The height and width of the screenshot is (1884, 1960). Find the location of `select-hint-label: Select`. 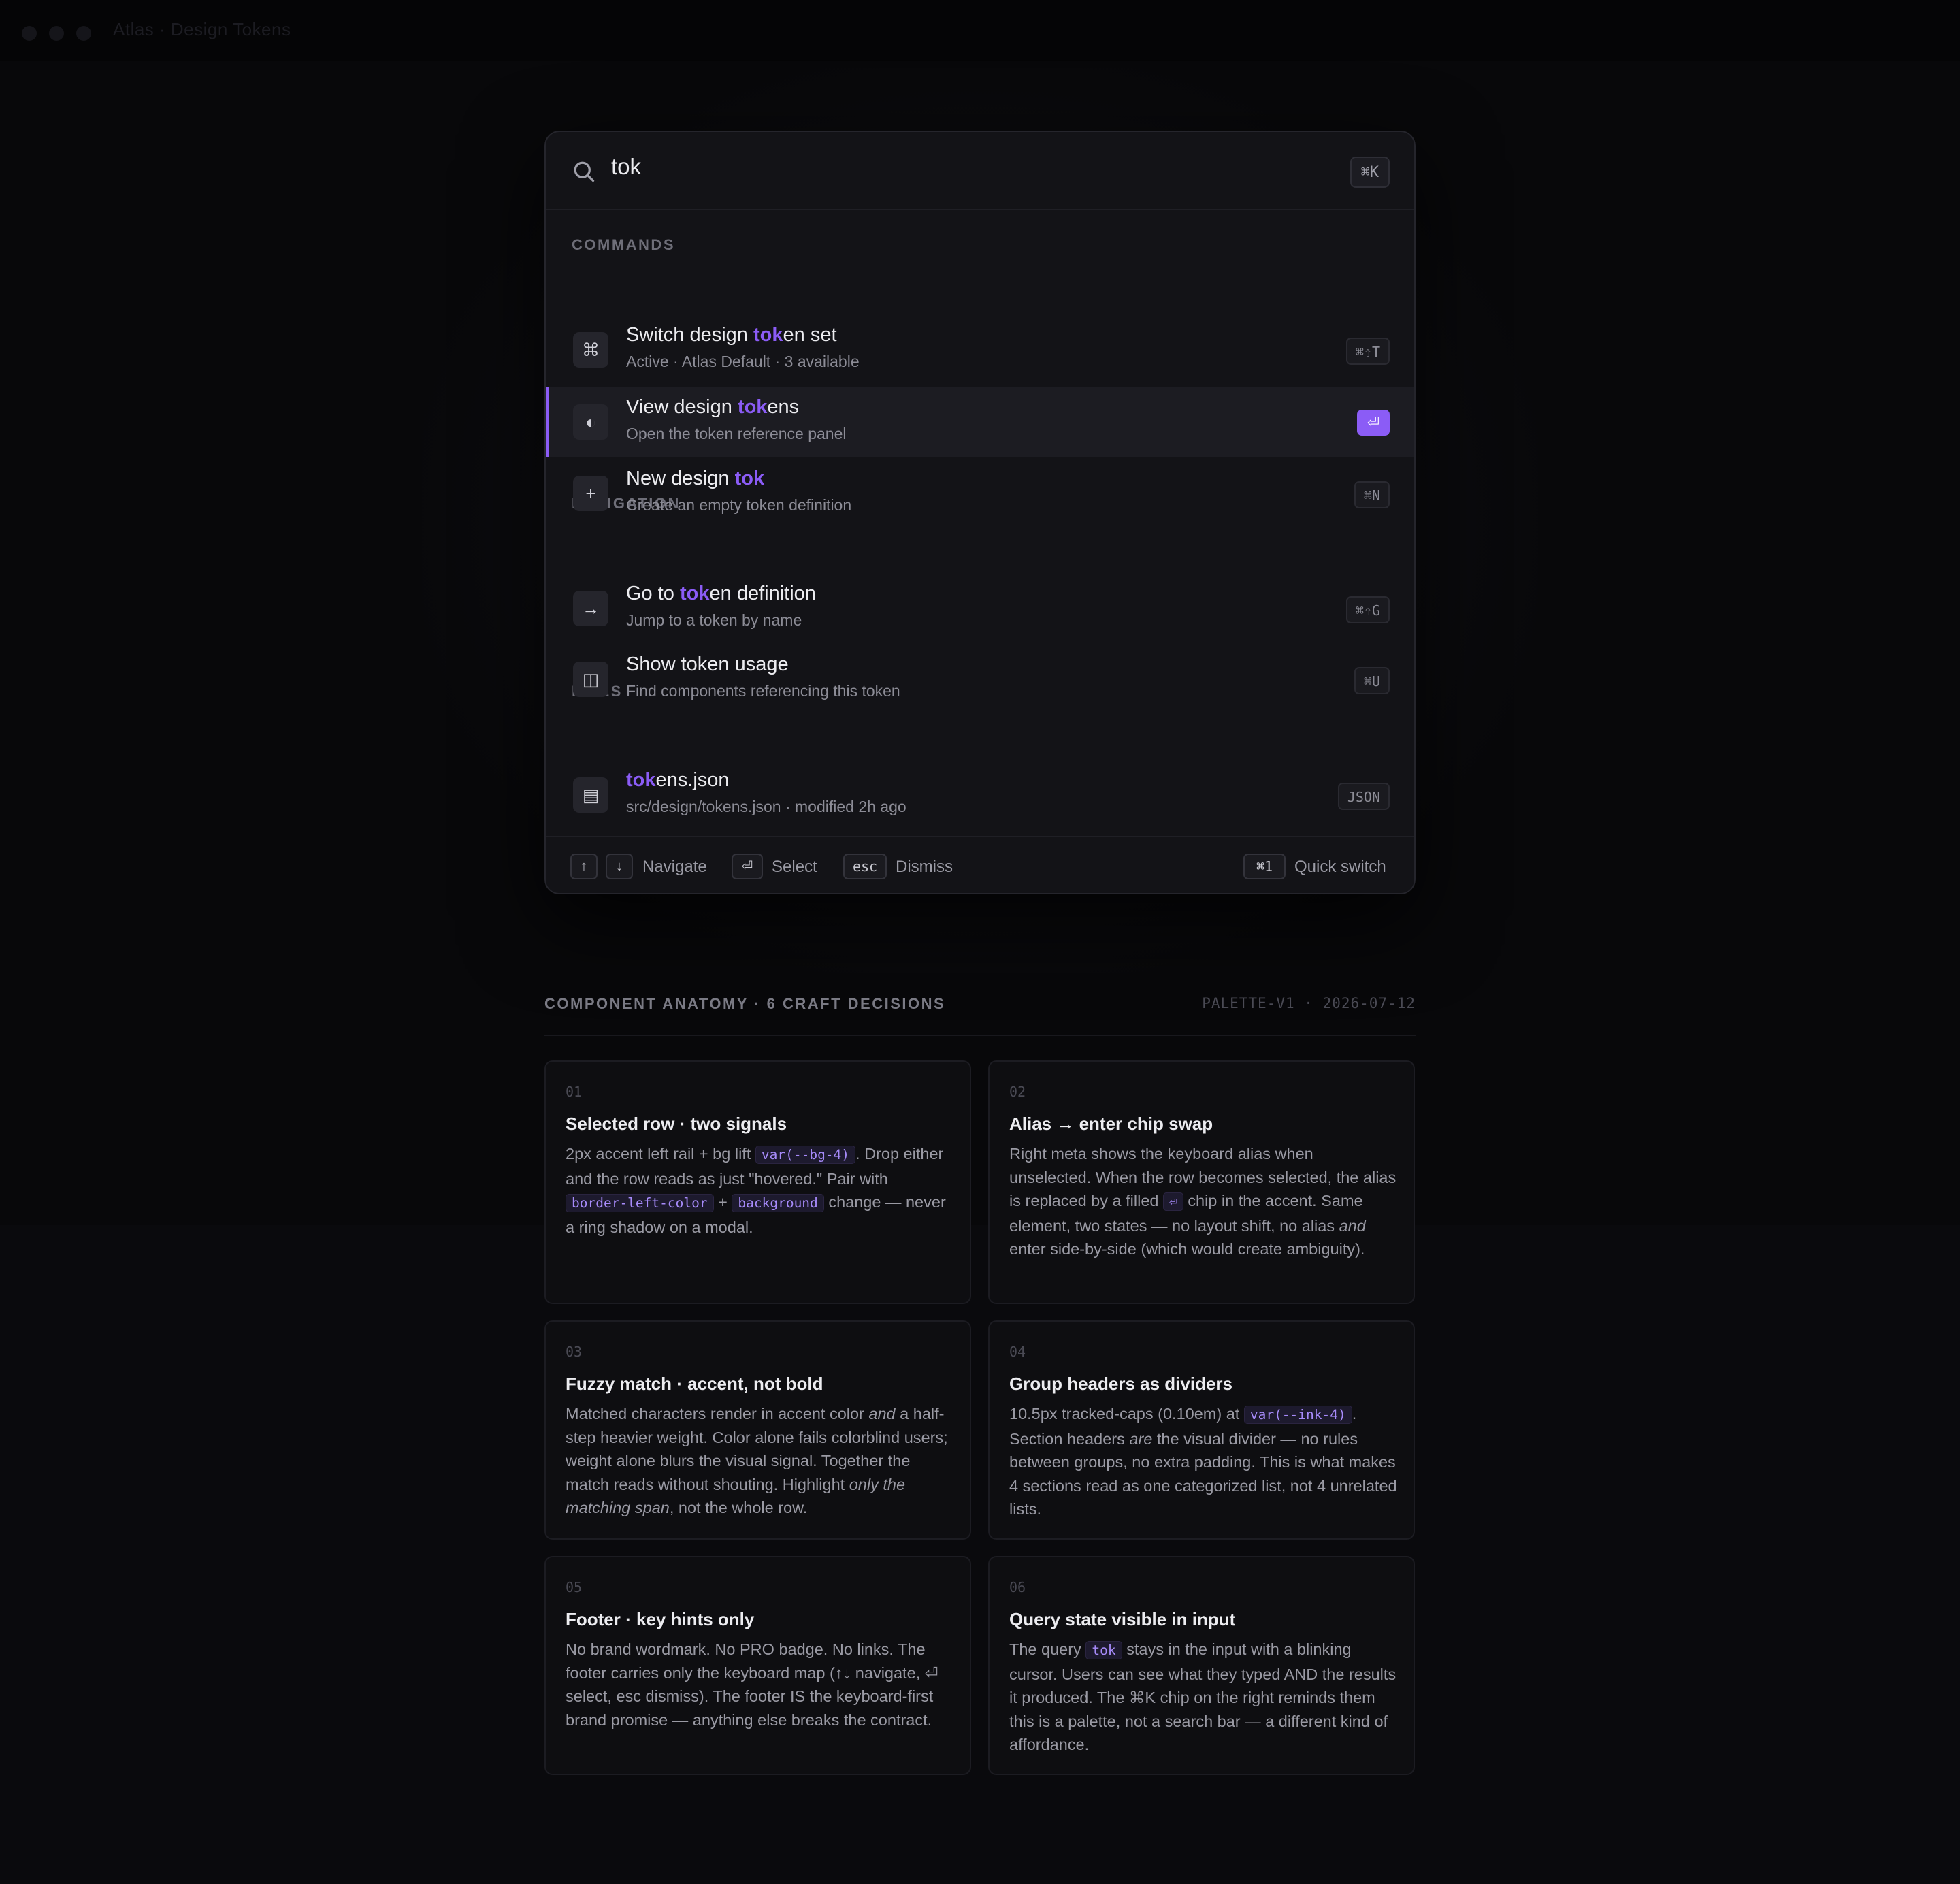

select-hint-label: Select is located at coordinates (795, 867).